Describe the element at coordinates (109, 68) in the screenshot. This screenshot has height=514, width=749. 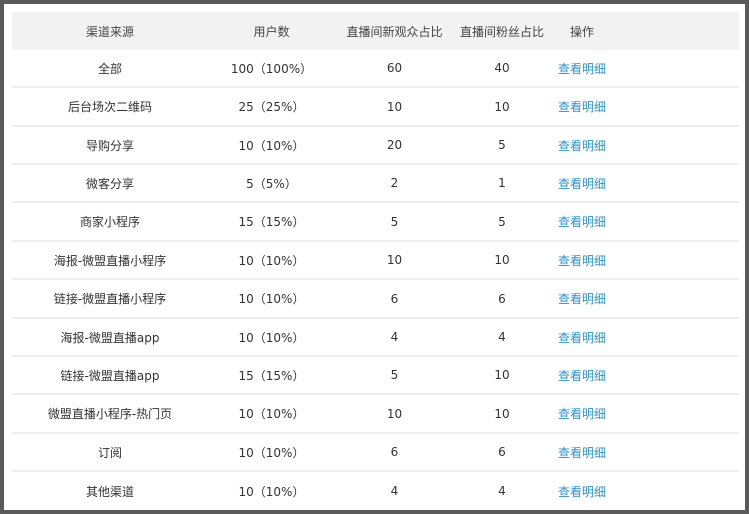
I see `source-cell: 全部` at that location.